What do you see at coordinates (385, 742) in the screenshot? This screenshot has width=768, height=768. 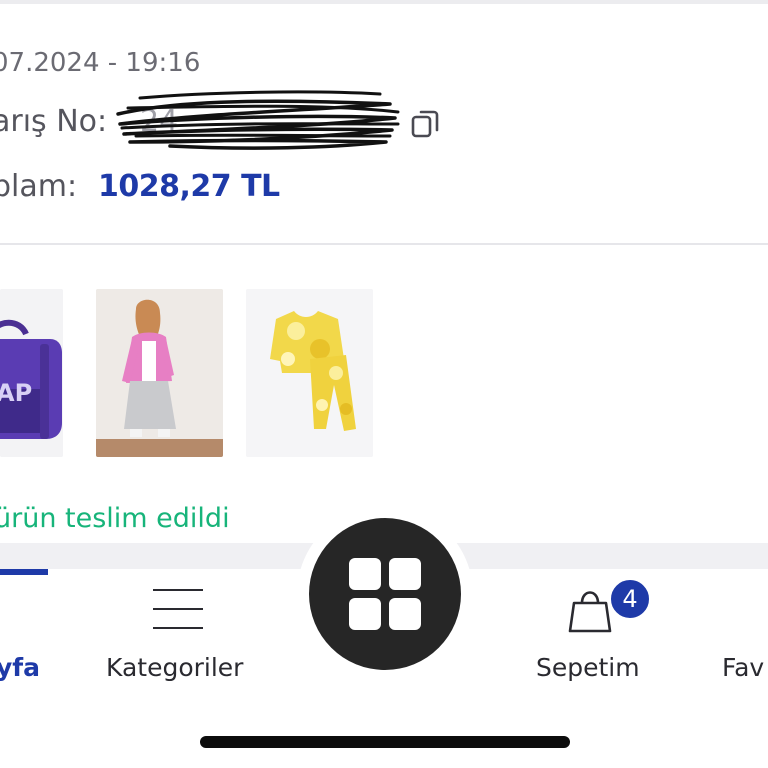 I see `home-indicator` at bounding box center [385, 742].